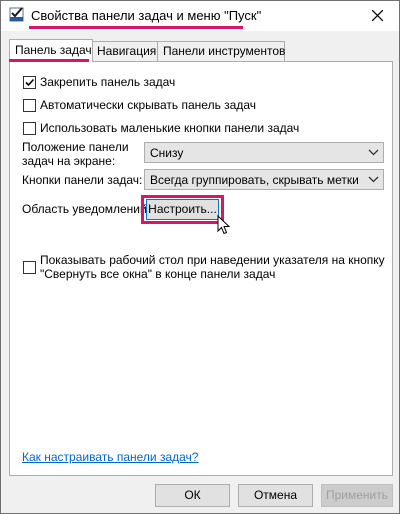 The width and height of the screenshot is (400, 514). Describe the element at coordinates (29, 105) in the screenshot. I see `auto-hide-checkbox` at that location.